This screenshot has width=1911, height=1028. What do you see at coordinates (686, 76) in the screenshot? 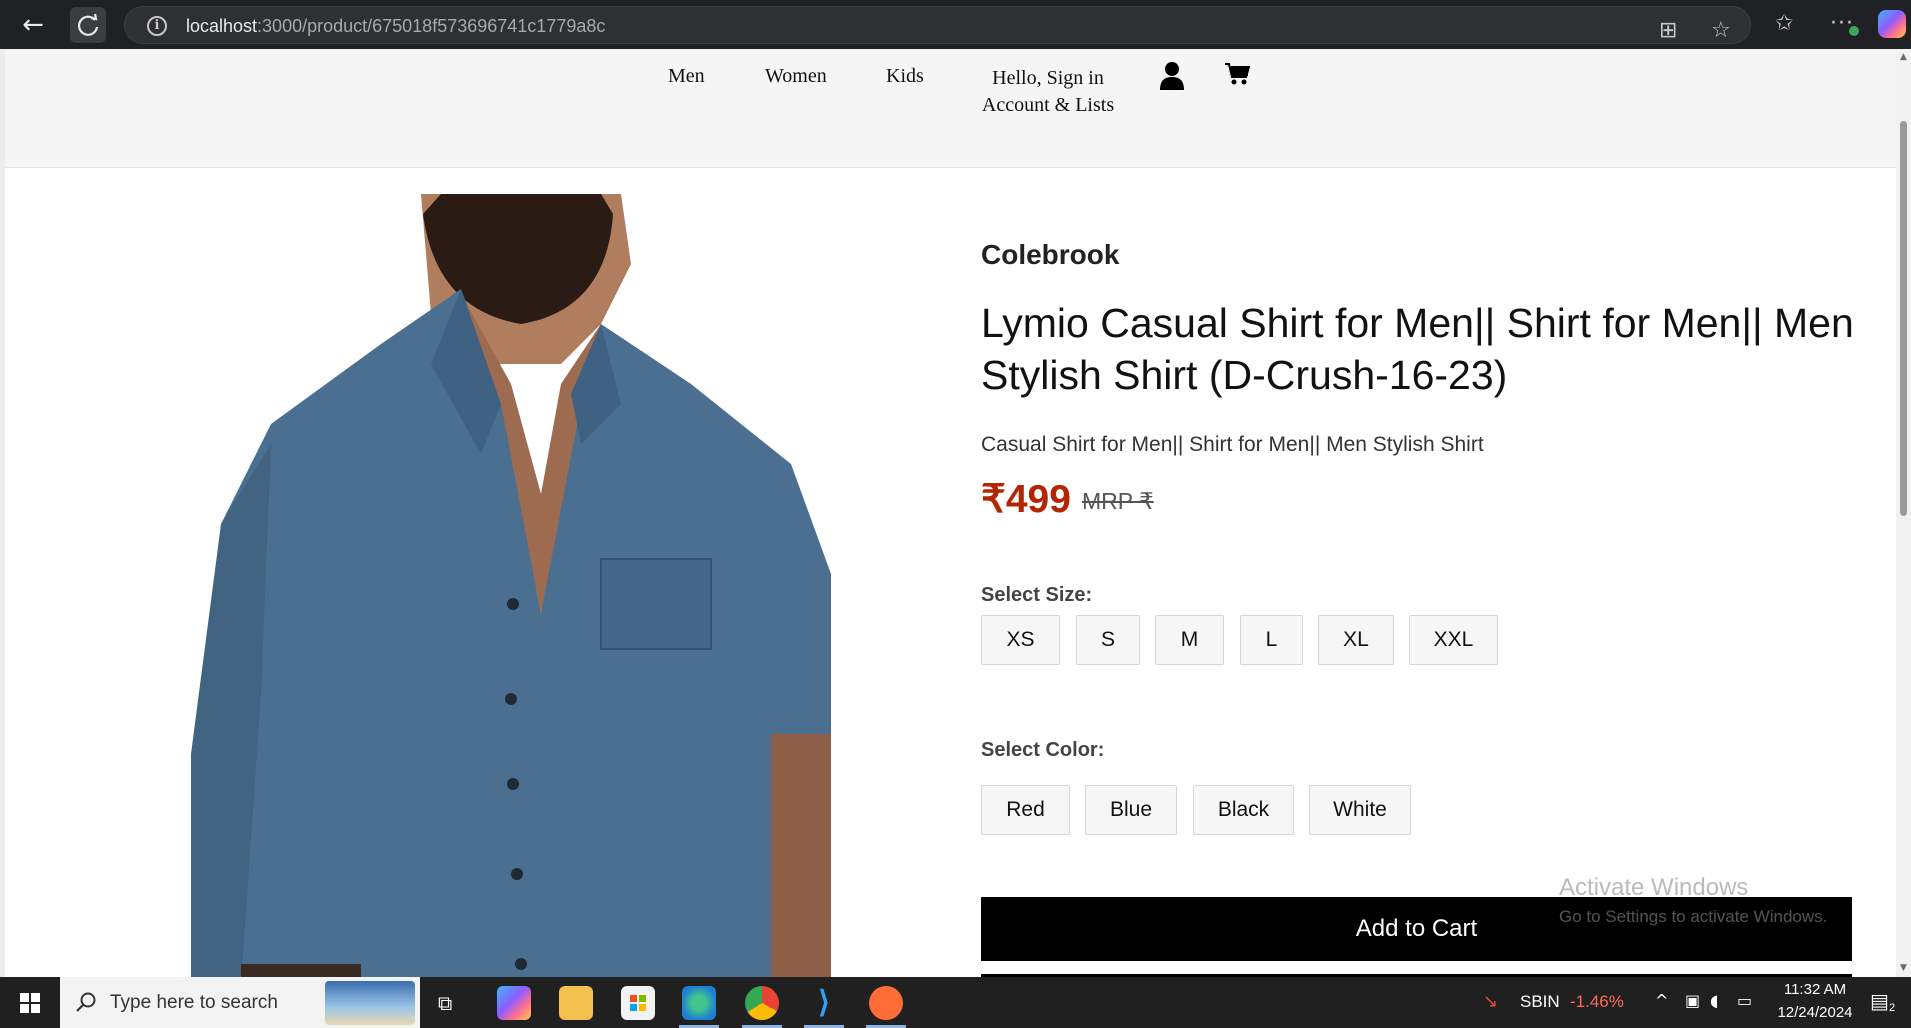
I see `nav-men: Men` at bounding box center [686, 76].